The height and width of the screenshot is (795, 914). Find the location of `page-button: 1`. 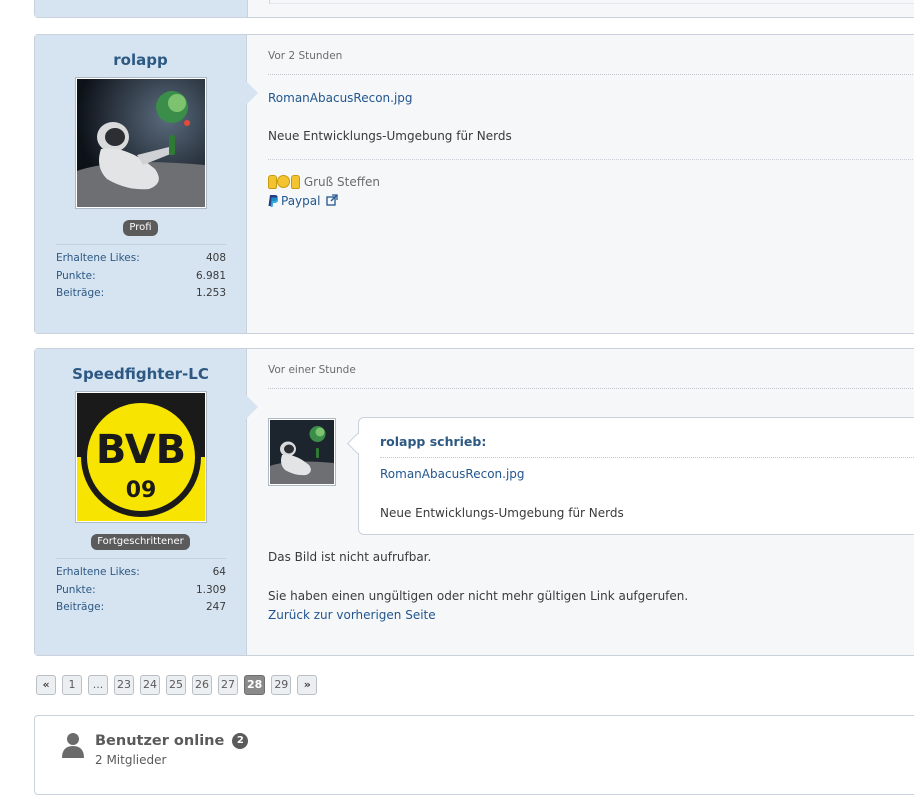

page-button: 1 is located at coordinates (72, 685).